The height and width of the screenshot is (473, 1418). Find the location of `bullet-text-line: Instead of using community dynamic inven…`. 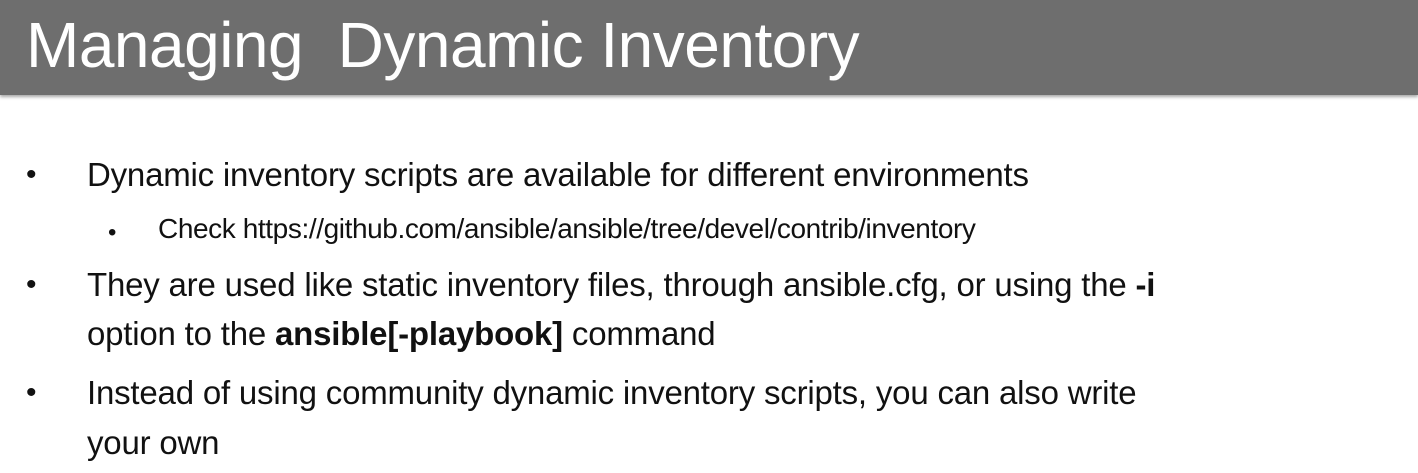

bullet-text-line: Instead of using community dynamic inven… is located at coordinates (612, 392).